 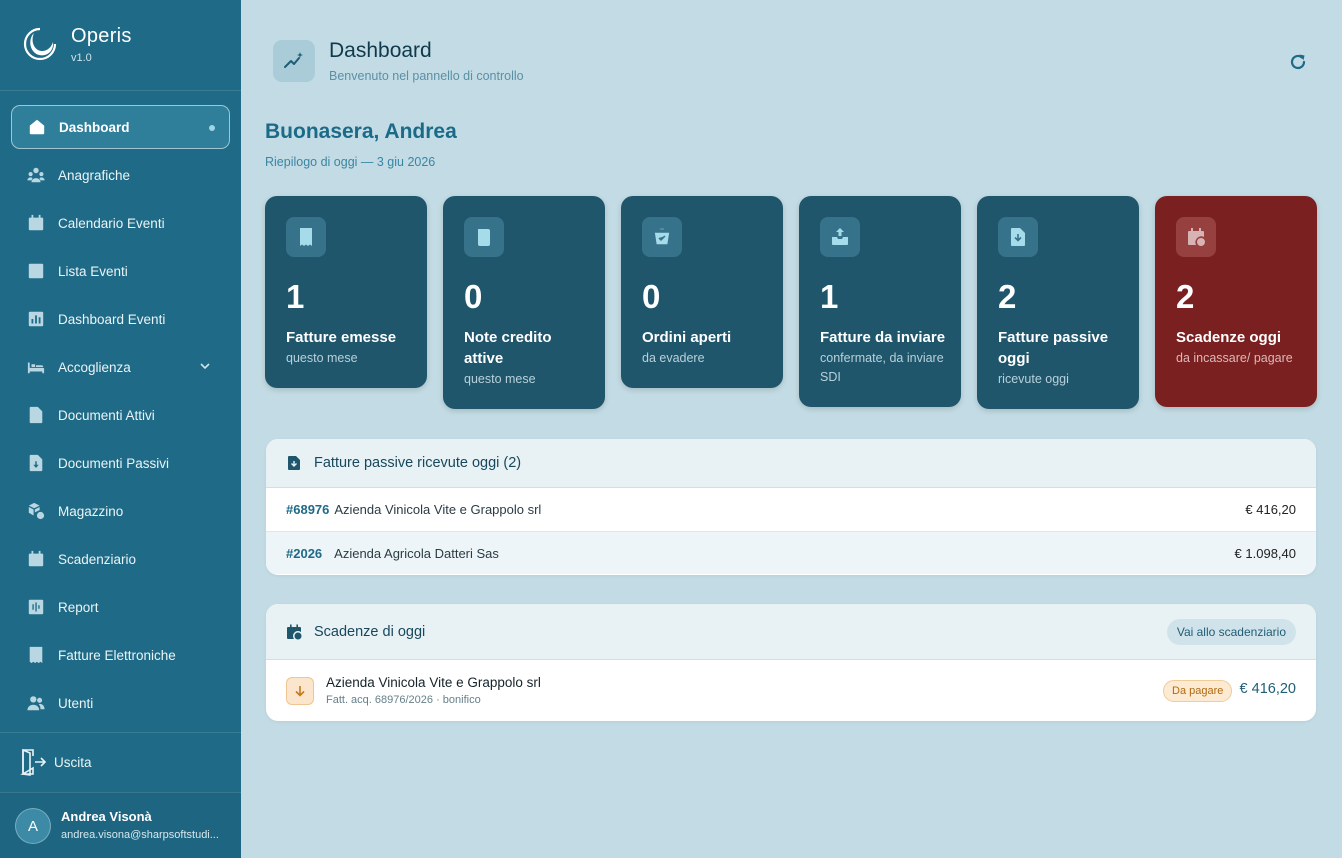 What do you see at coordinates (37, 127) in the screenshot?
I see `home-icon` at bounding box center [37, 127].